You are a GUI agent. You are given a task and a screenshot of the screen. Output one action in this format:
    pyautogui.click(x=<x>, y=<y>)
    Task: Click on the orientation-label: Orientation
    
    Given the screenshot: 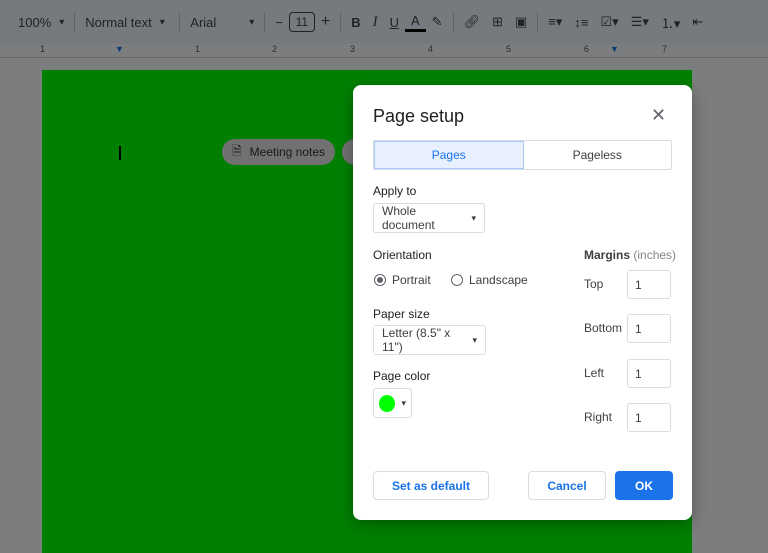 What is the action you would take?
    pyautogui.click(x=402, y=255)
    